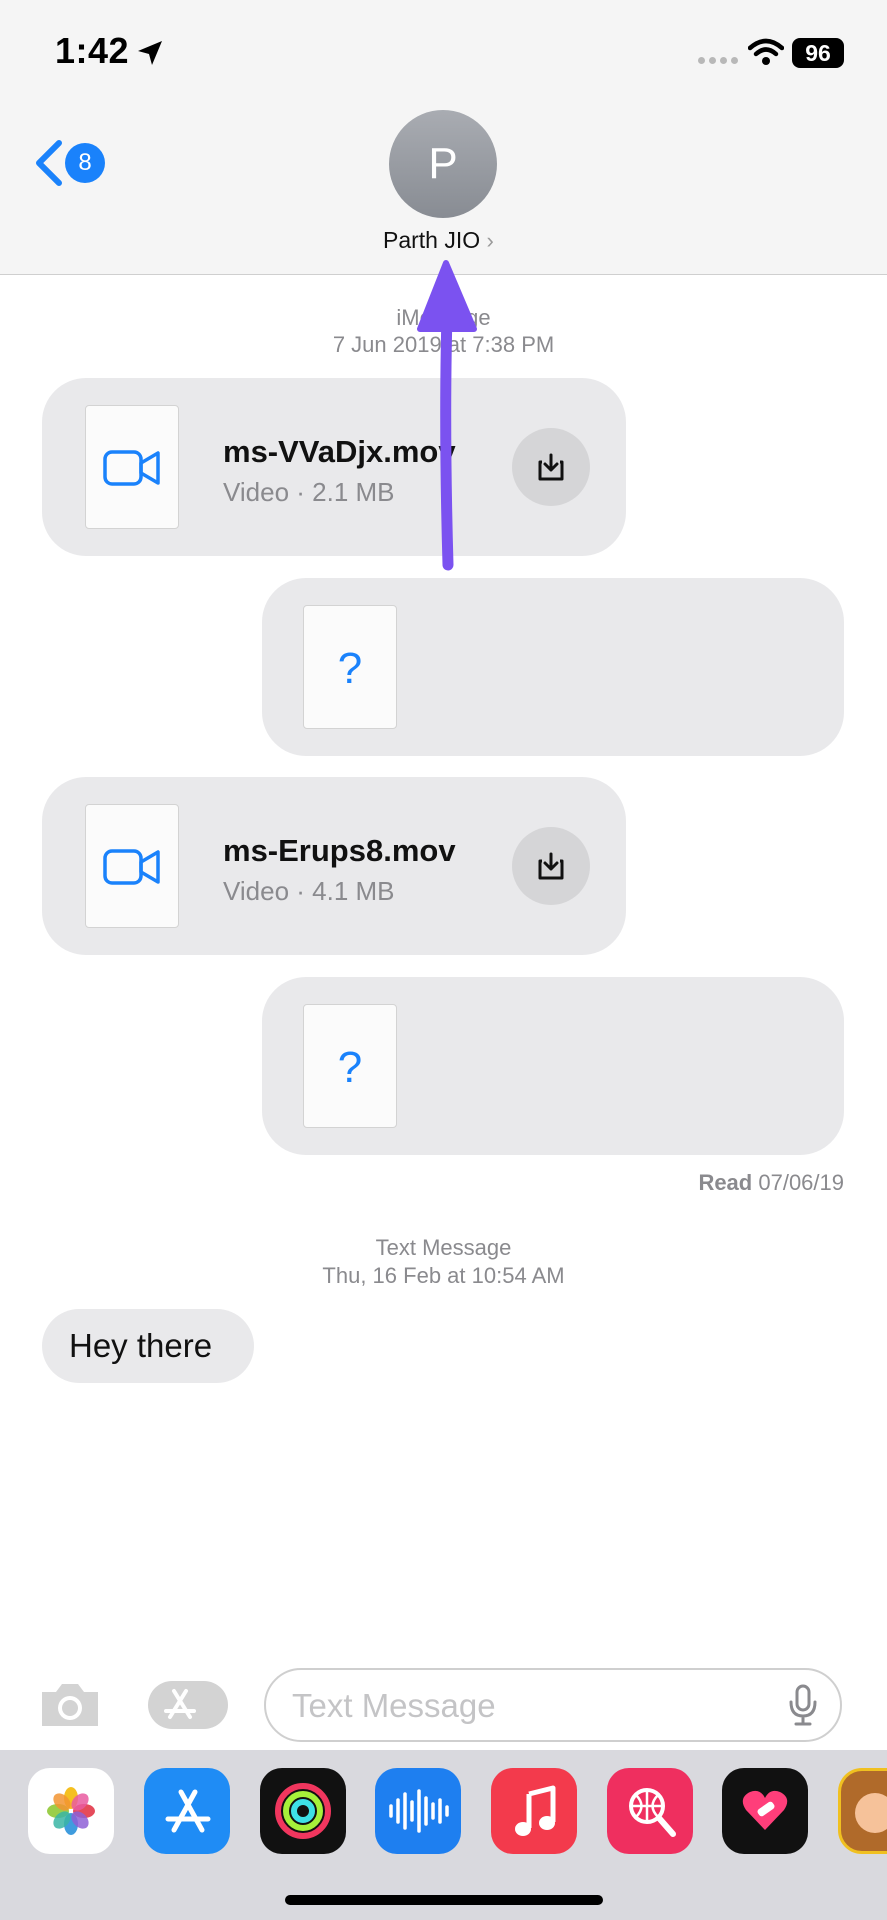  I want to click on read-receipt-label: Read, so click(725, 1182).